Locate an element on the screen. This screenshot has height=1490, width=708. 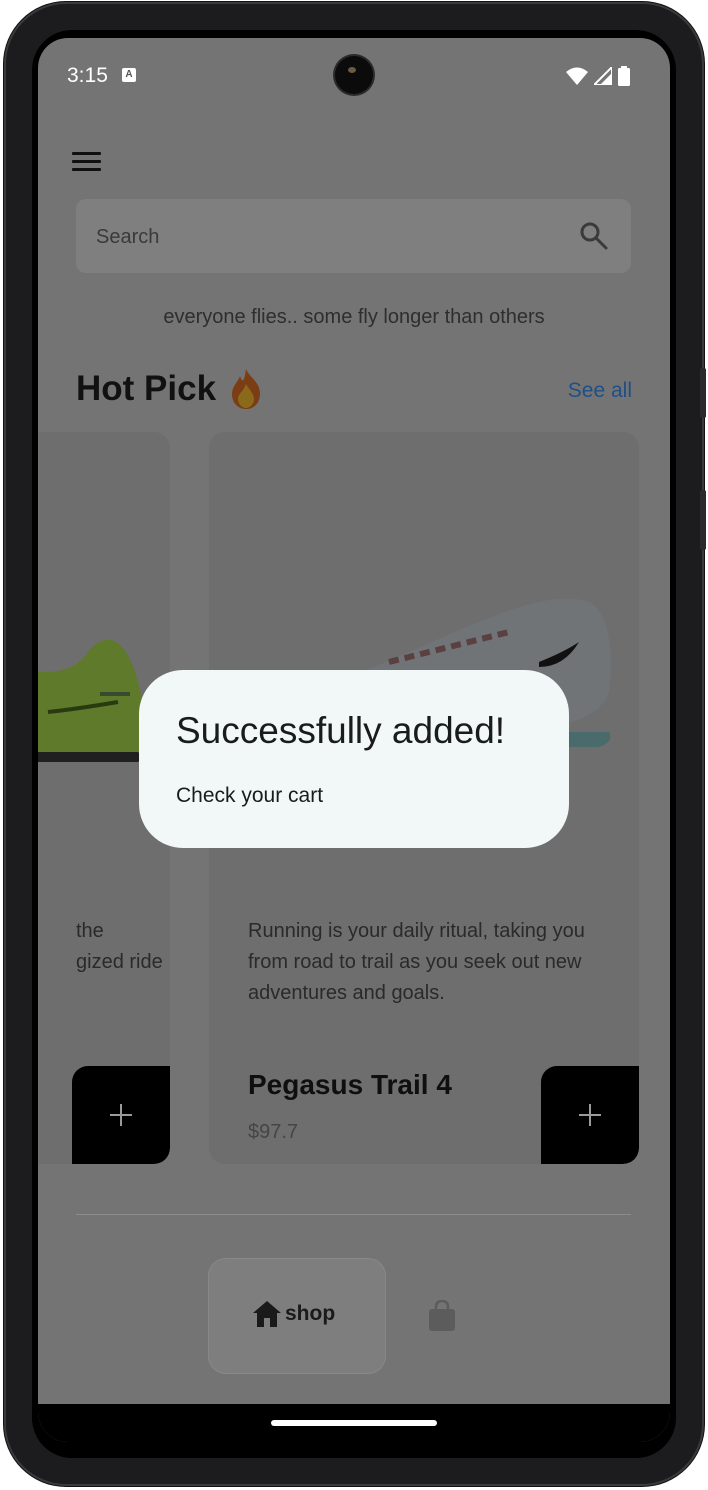
dialog-message: Check your cart is located at coordinates (250, 795).